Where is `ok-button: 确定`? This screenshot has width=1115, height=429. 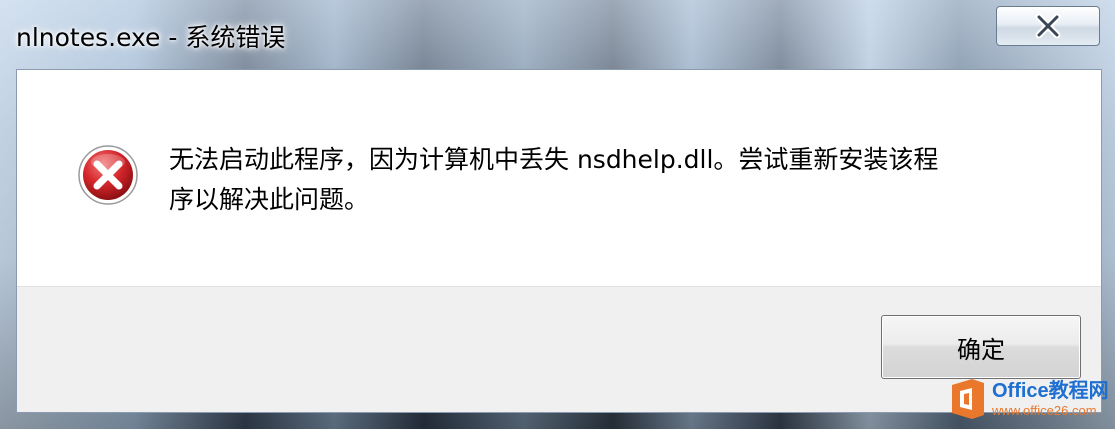
ok-button: 确定 is located at coordinates (981, 347).